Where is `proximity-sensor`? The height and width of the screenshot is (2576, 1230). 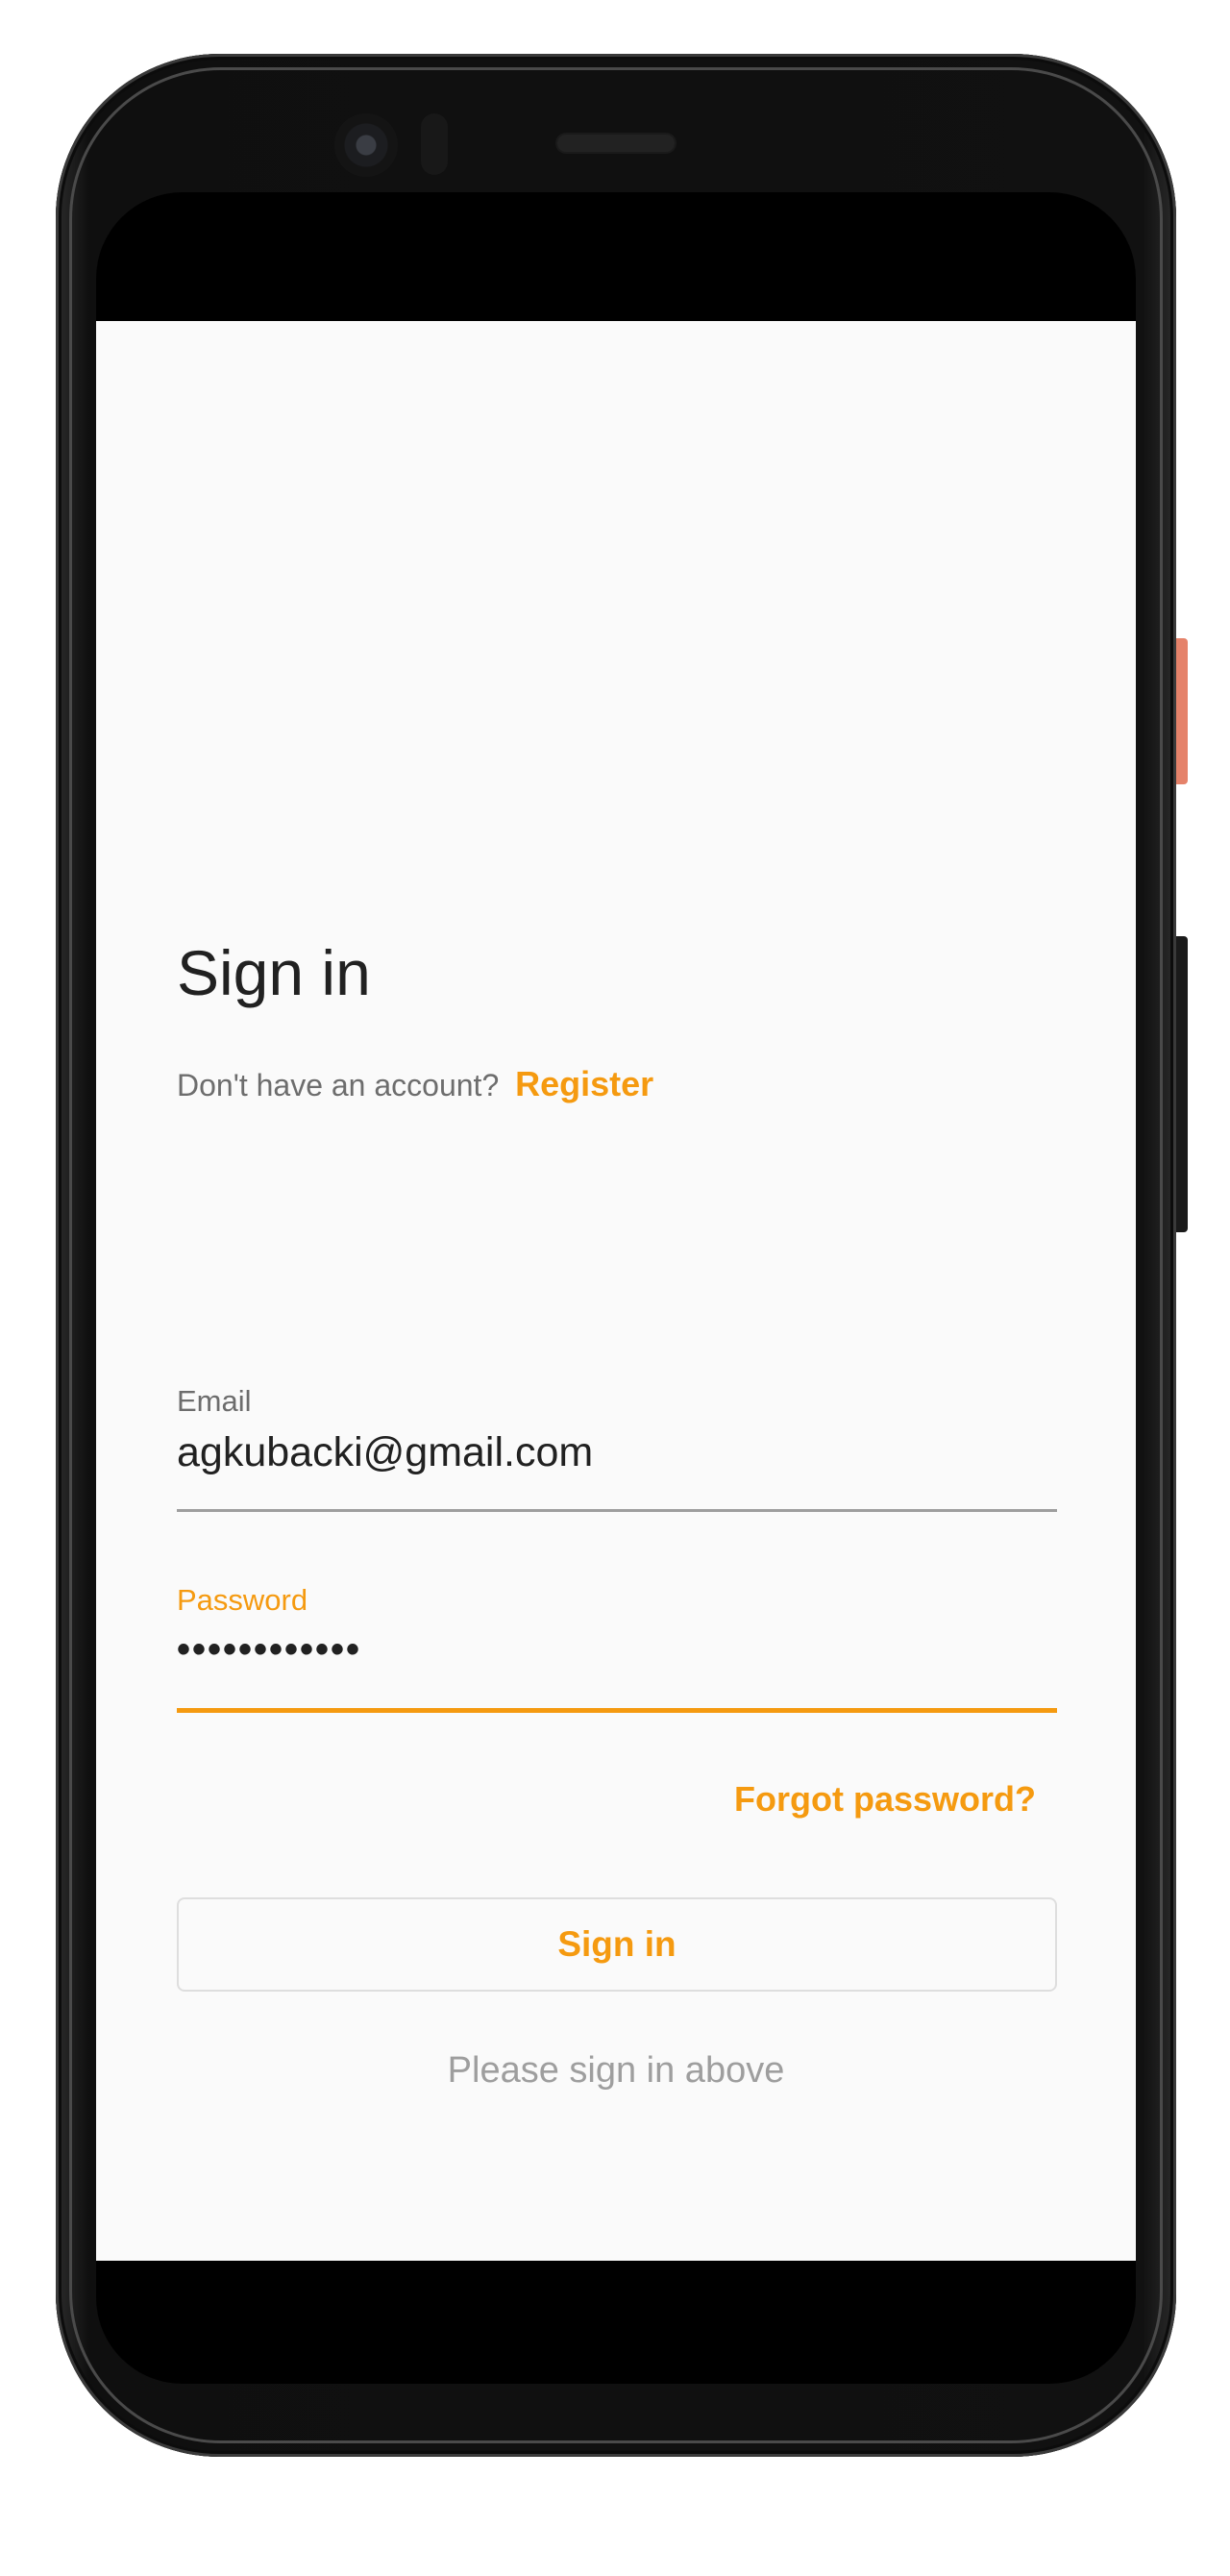 proximity-sensor is located at coordinates (434, 144).